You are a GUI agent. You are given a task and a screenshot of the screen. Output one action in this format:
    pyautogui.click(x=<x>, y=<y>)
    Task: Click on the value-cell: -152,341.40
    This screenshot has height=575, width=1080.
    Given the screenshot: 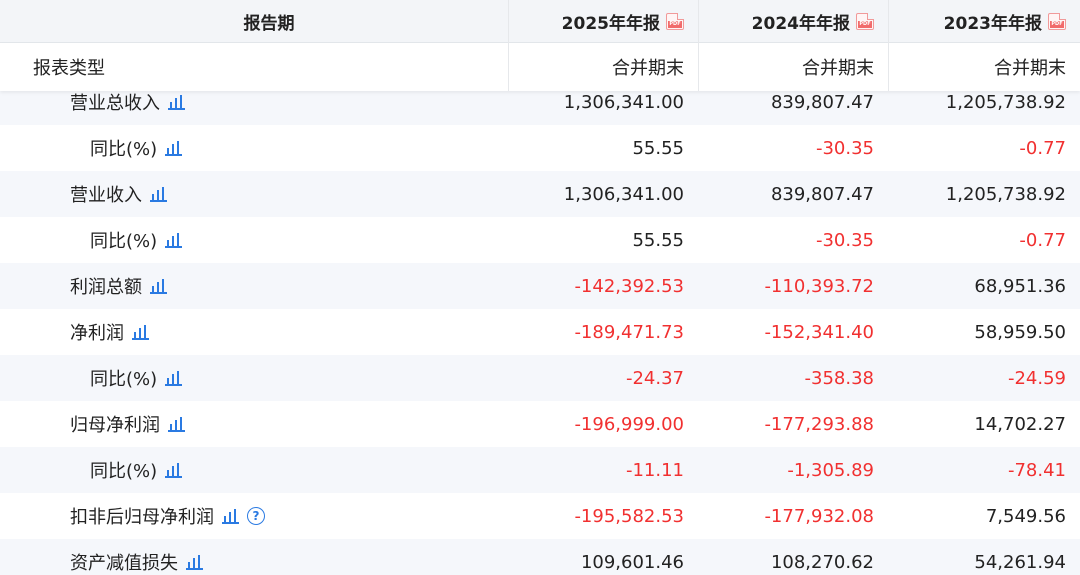 What is the action you would take?
    pyautogui.click(x=819, y=332)
    